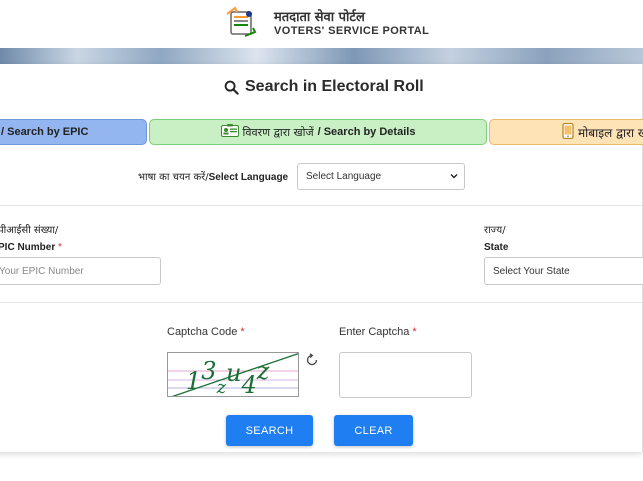  I want to click on search-button: SEARCH, so click(269, 430).